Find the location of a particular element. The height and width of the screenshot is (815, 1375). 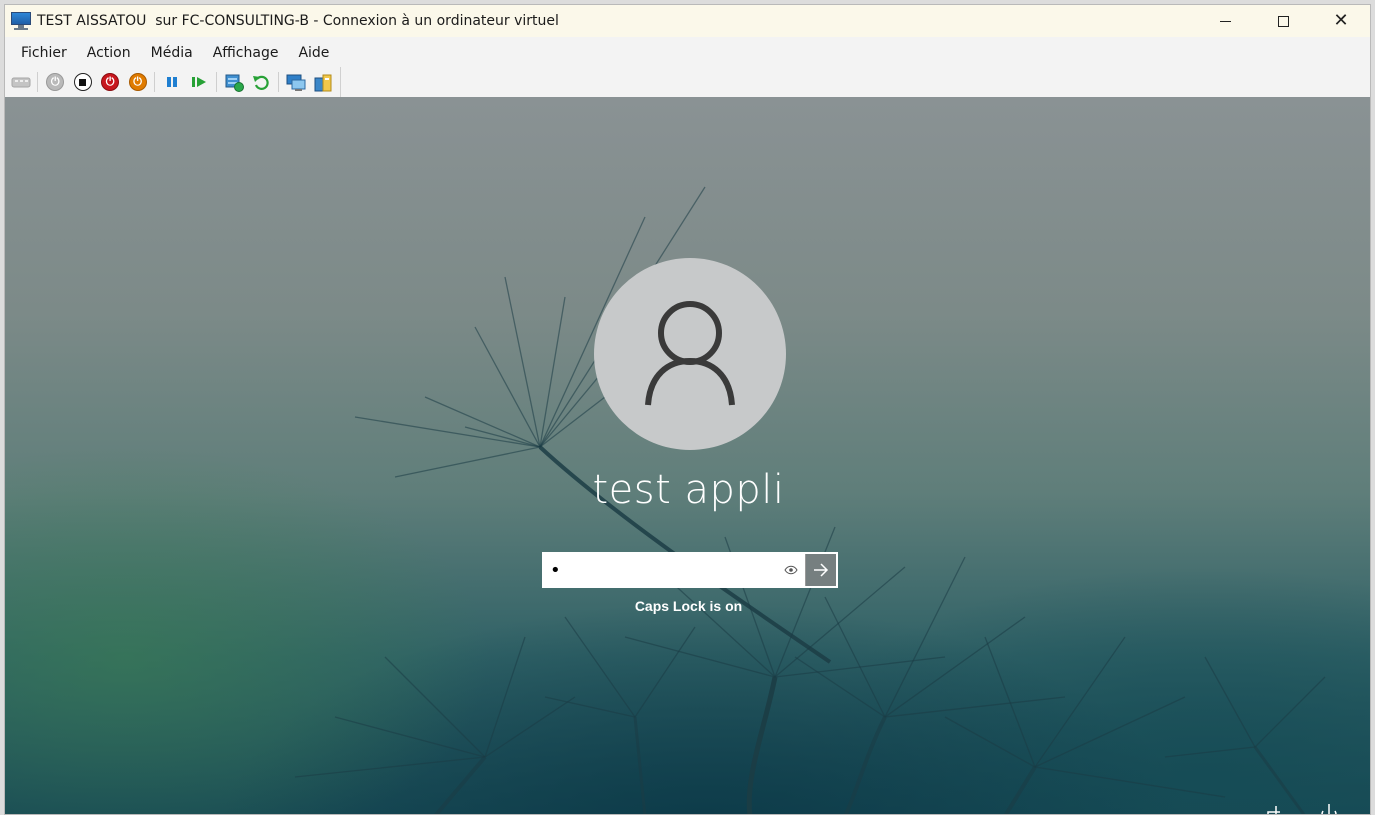

close-icon: ✕ is located at coordinates (1341, 20).